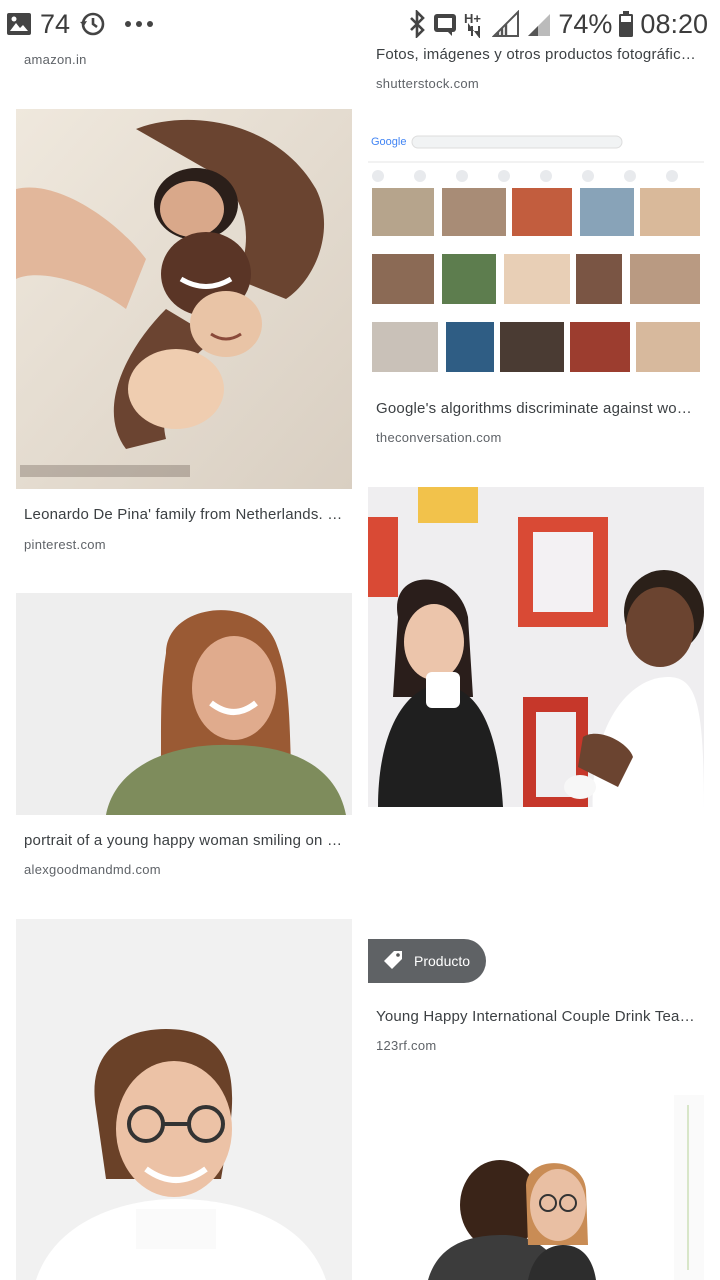 The width and height of the screenshot is (720, 1280). What do you see at coordinates (19, 24) in the screenshot?
I see `gallery-icon` at bounding box center [19, 24].